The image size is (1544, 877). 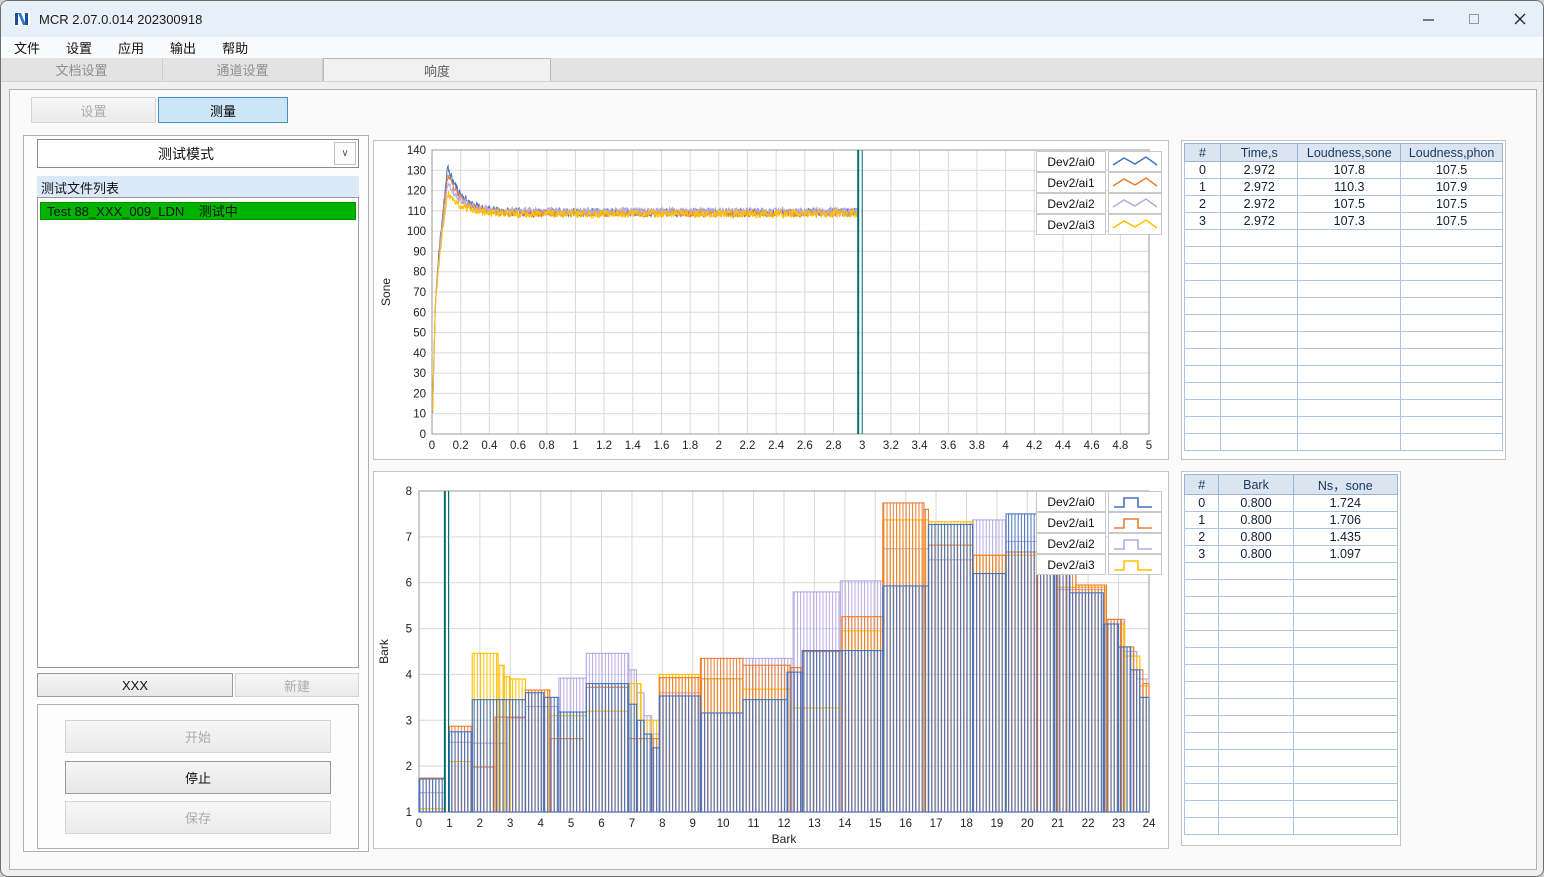 I want to click on table-cell: 0, so click(x=1201, y=503).